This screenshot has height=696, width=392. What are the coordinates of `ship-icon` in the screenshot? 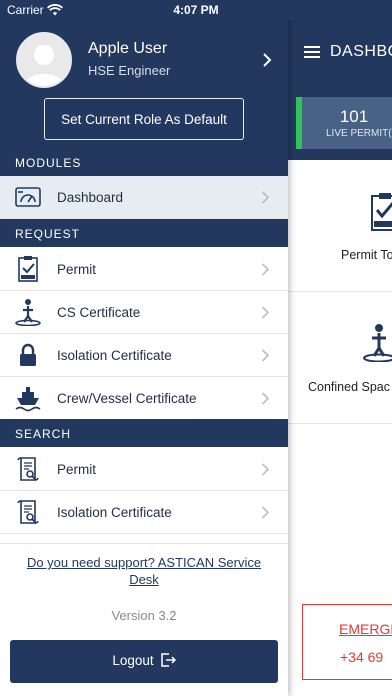 It's located at (28, 399).